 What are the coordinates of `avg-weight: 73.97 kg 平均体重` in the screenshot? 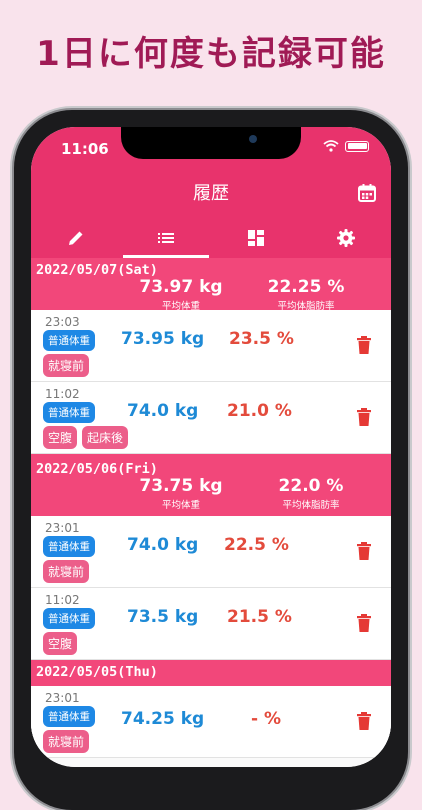 It's located at (181, 294).